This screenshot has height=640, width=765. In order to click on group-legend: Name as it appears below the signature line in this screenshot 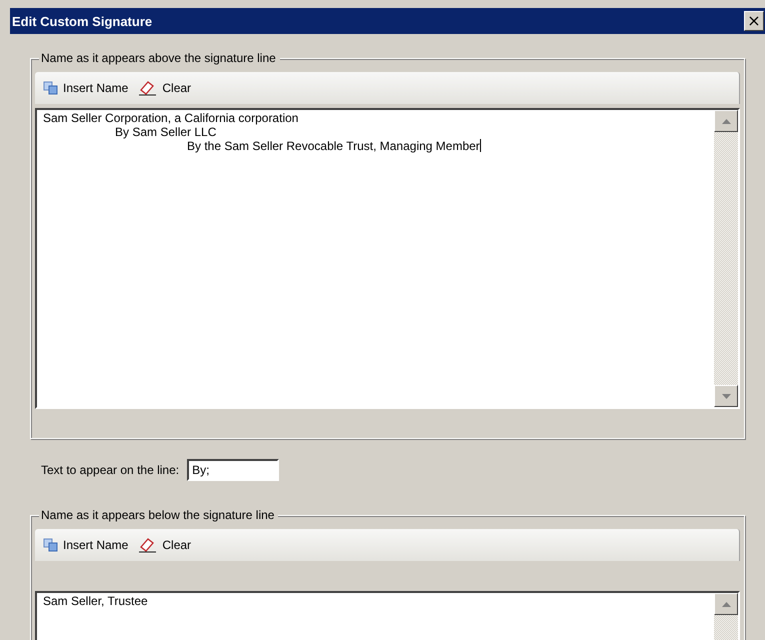, I will do `click(158, 515)`.